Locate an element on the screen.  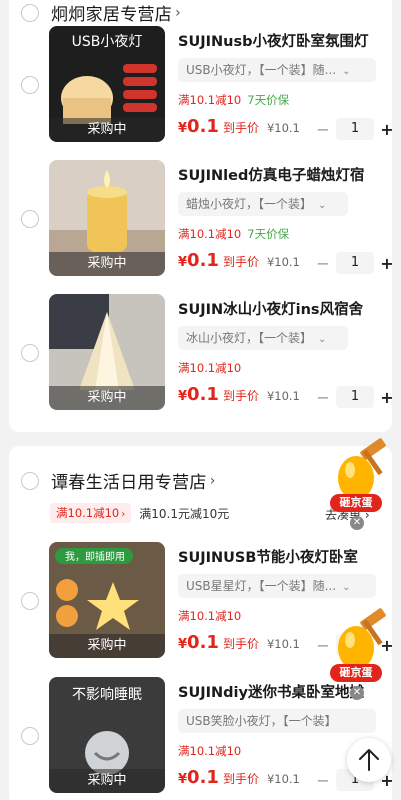
spec-selector: USB小夜灯，【一个装】随... ⌄ is located at coordinates (277, 70).